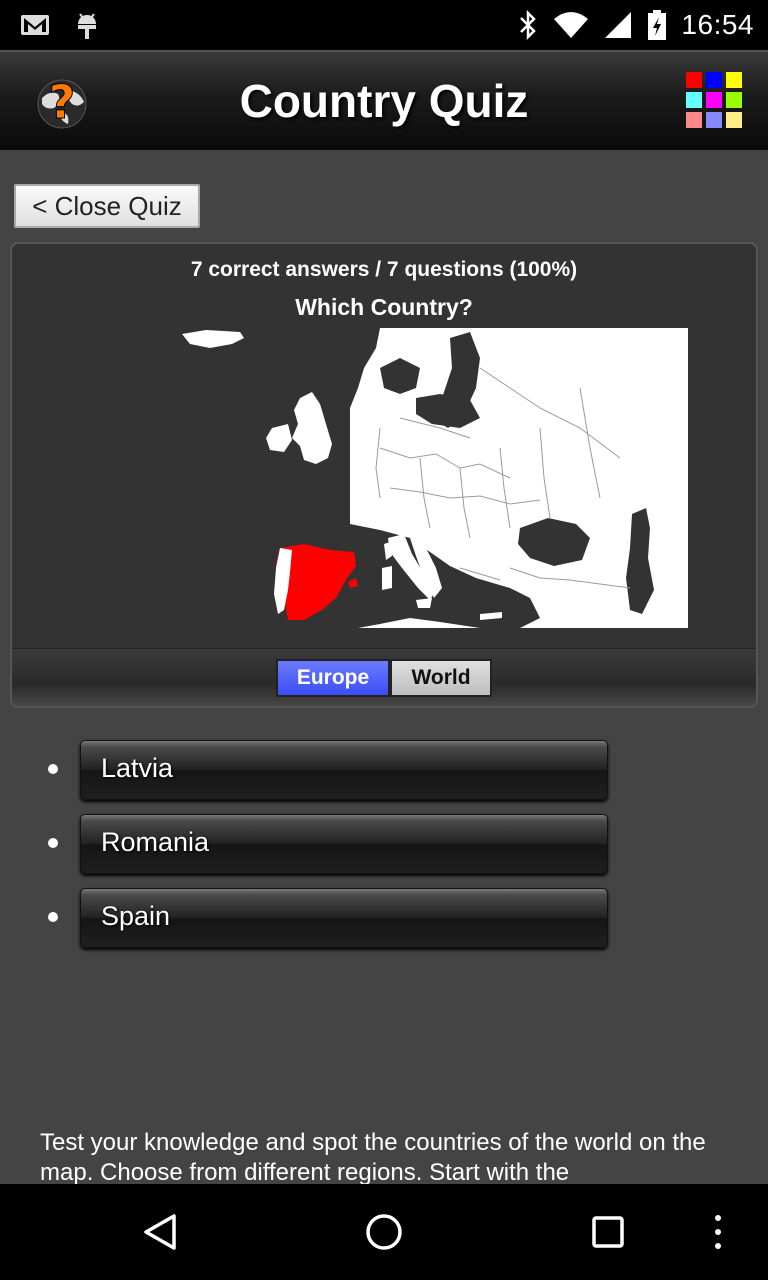 The width and height of the screenshot is (768, 1280). What do you see at coordinates (384, 269) in the screenshot?
I see `score-text: 7 correct answers / 7 questions (100%)` at bounding box center [384, 269].